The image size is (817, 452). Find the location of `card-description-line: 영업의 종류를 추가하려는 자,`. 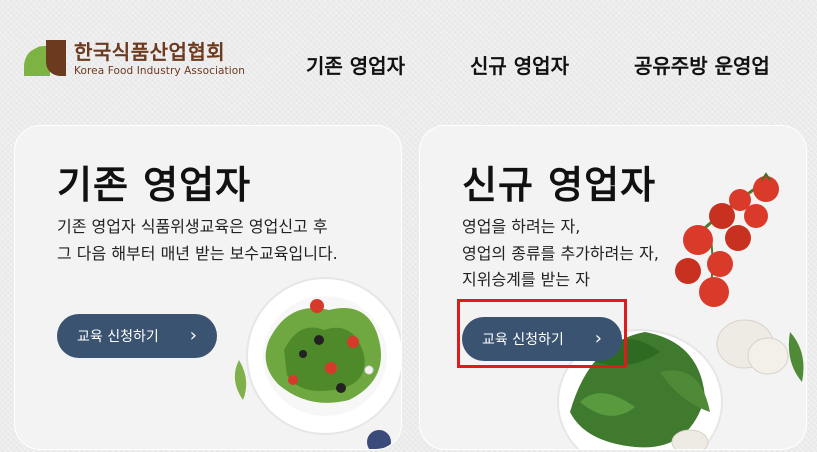

card-description-line: 영업의 종류를 추가하려는 자, is located at coordinates (560, 253).